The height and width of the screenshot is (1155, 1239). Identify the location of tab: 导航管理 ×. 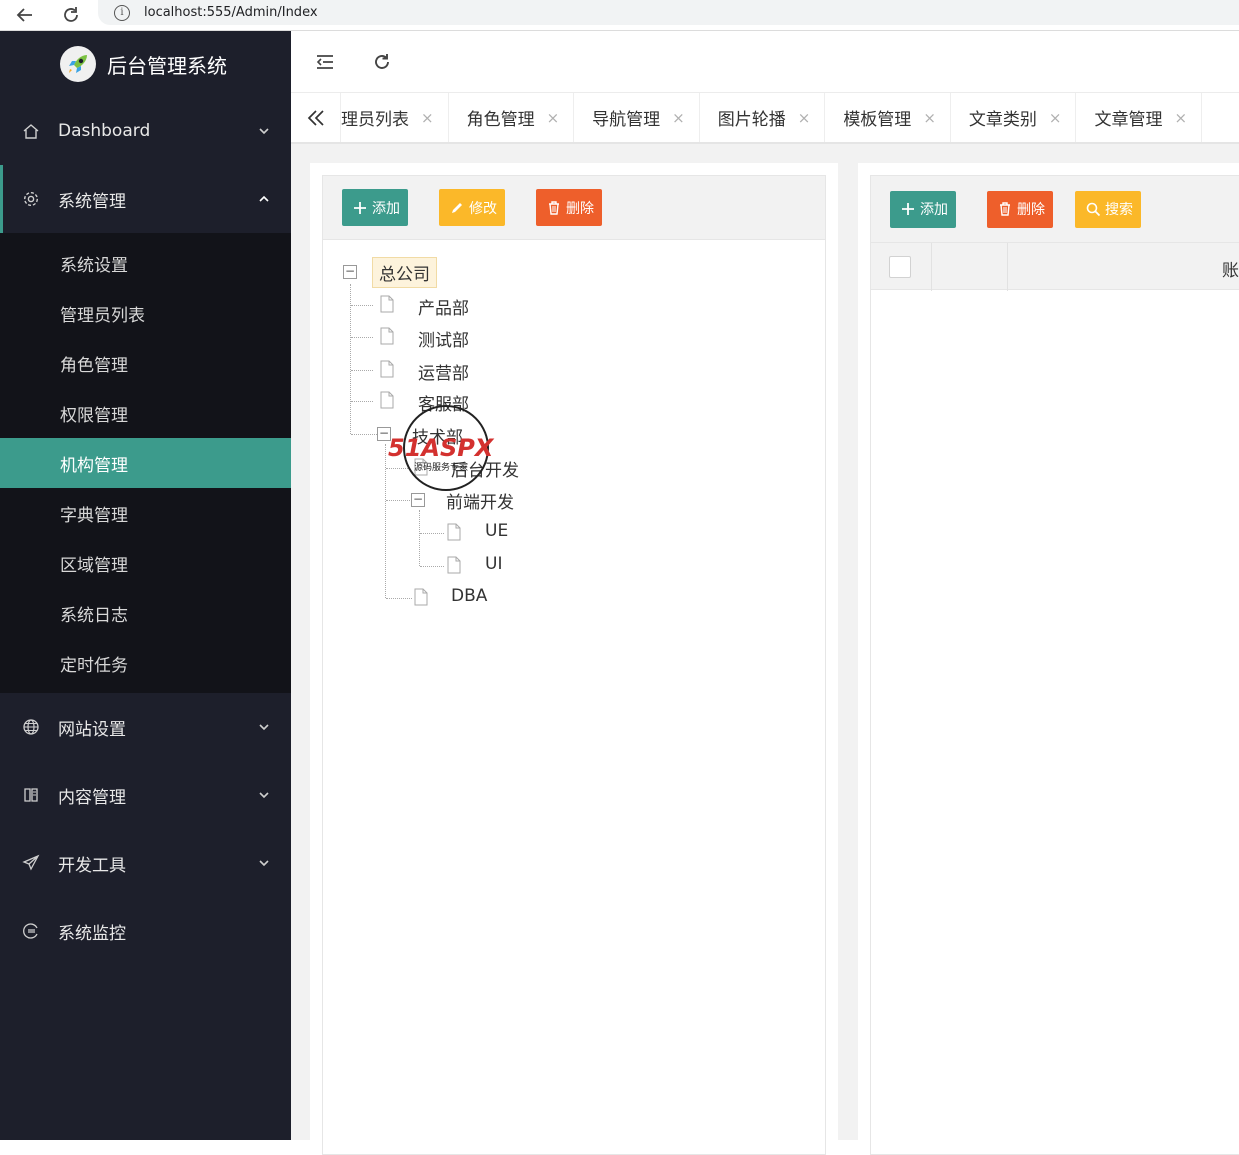
(637, 117).